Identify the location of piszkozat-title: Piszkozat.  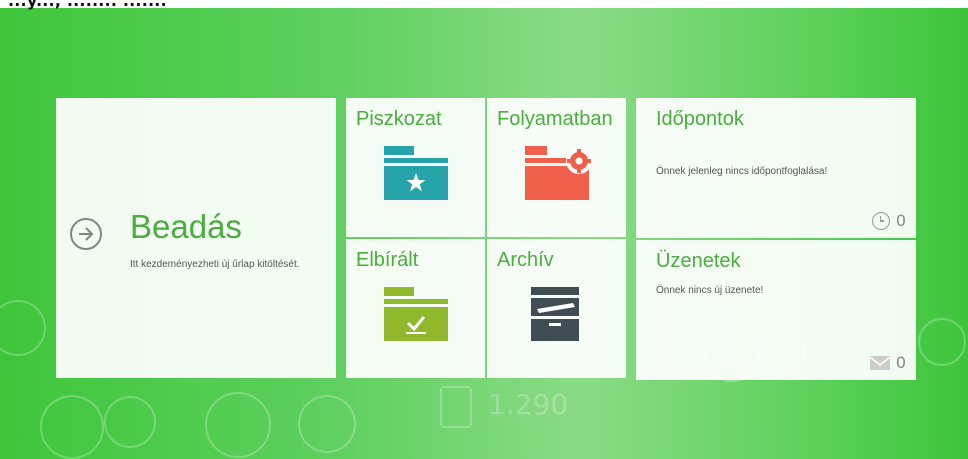
(399, 119).